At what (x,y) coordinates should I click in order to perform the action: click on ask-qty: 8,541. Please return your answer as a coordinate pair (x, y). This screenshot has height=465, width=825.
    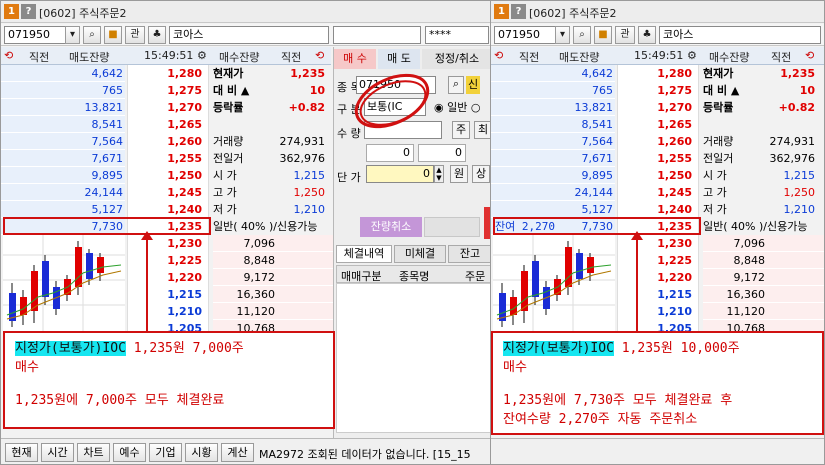
    Looking at the image, I should click on (584, 124).